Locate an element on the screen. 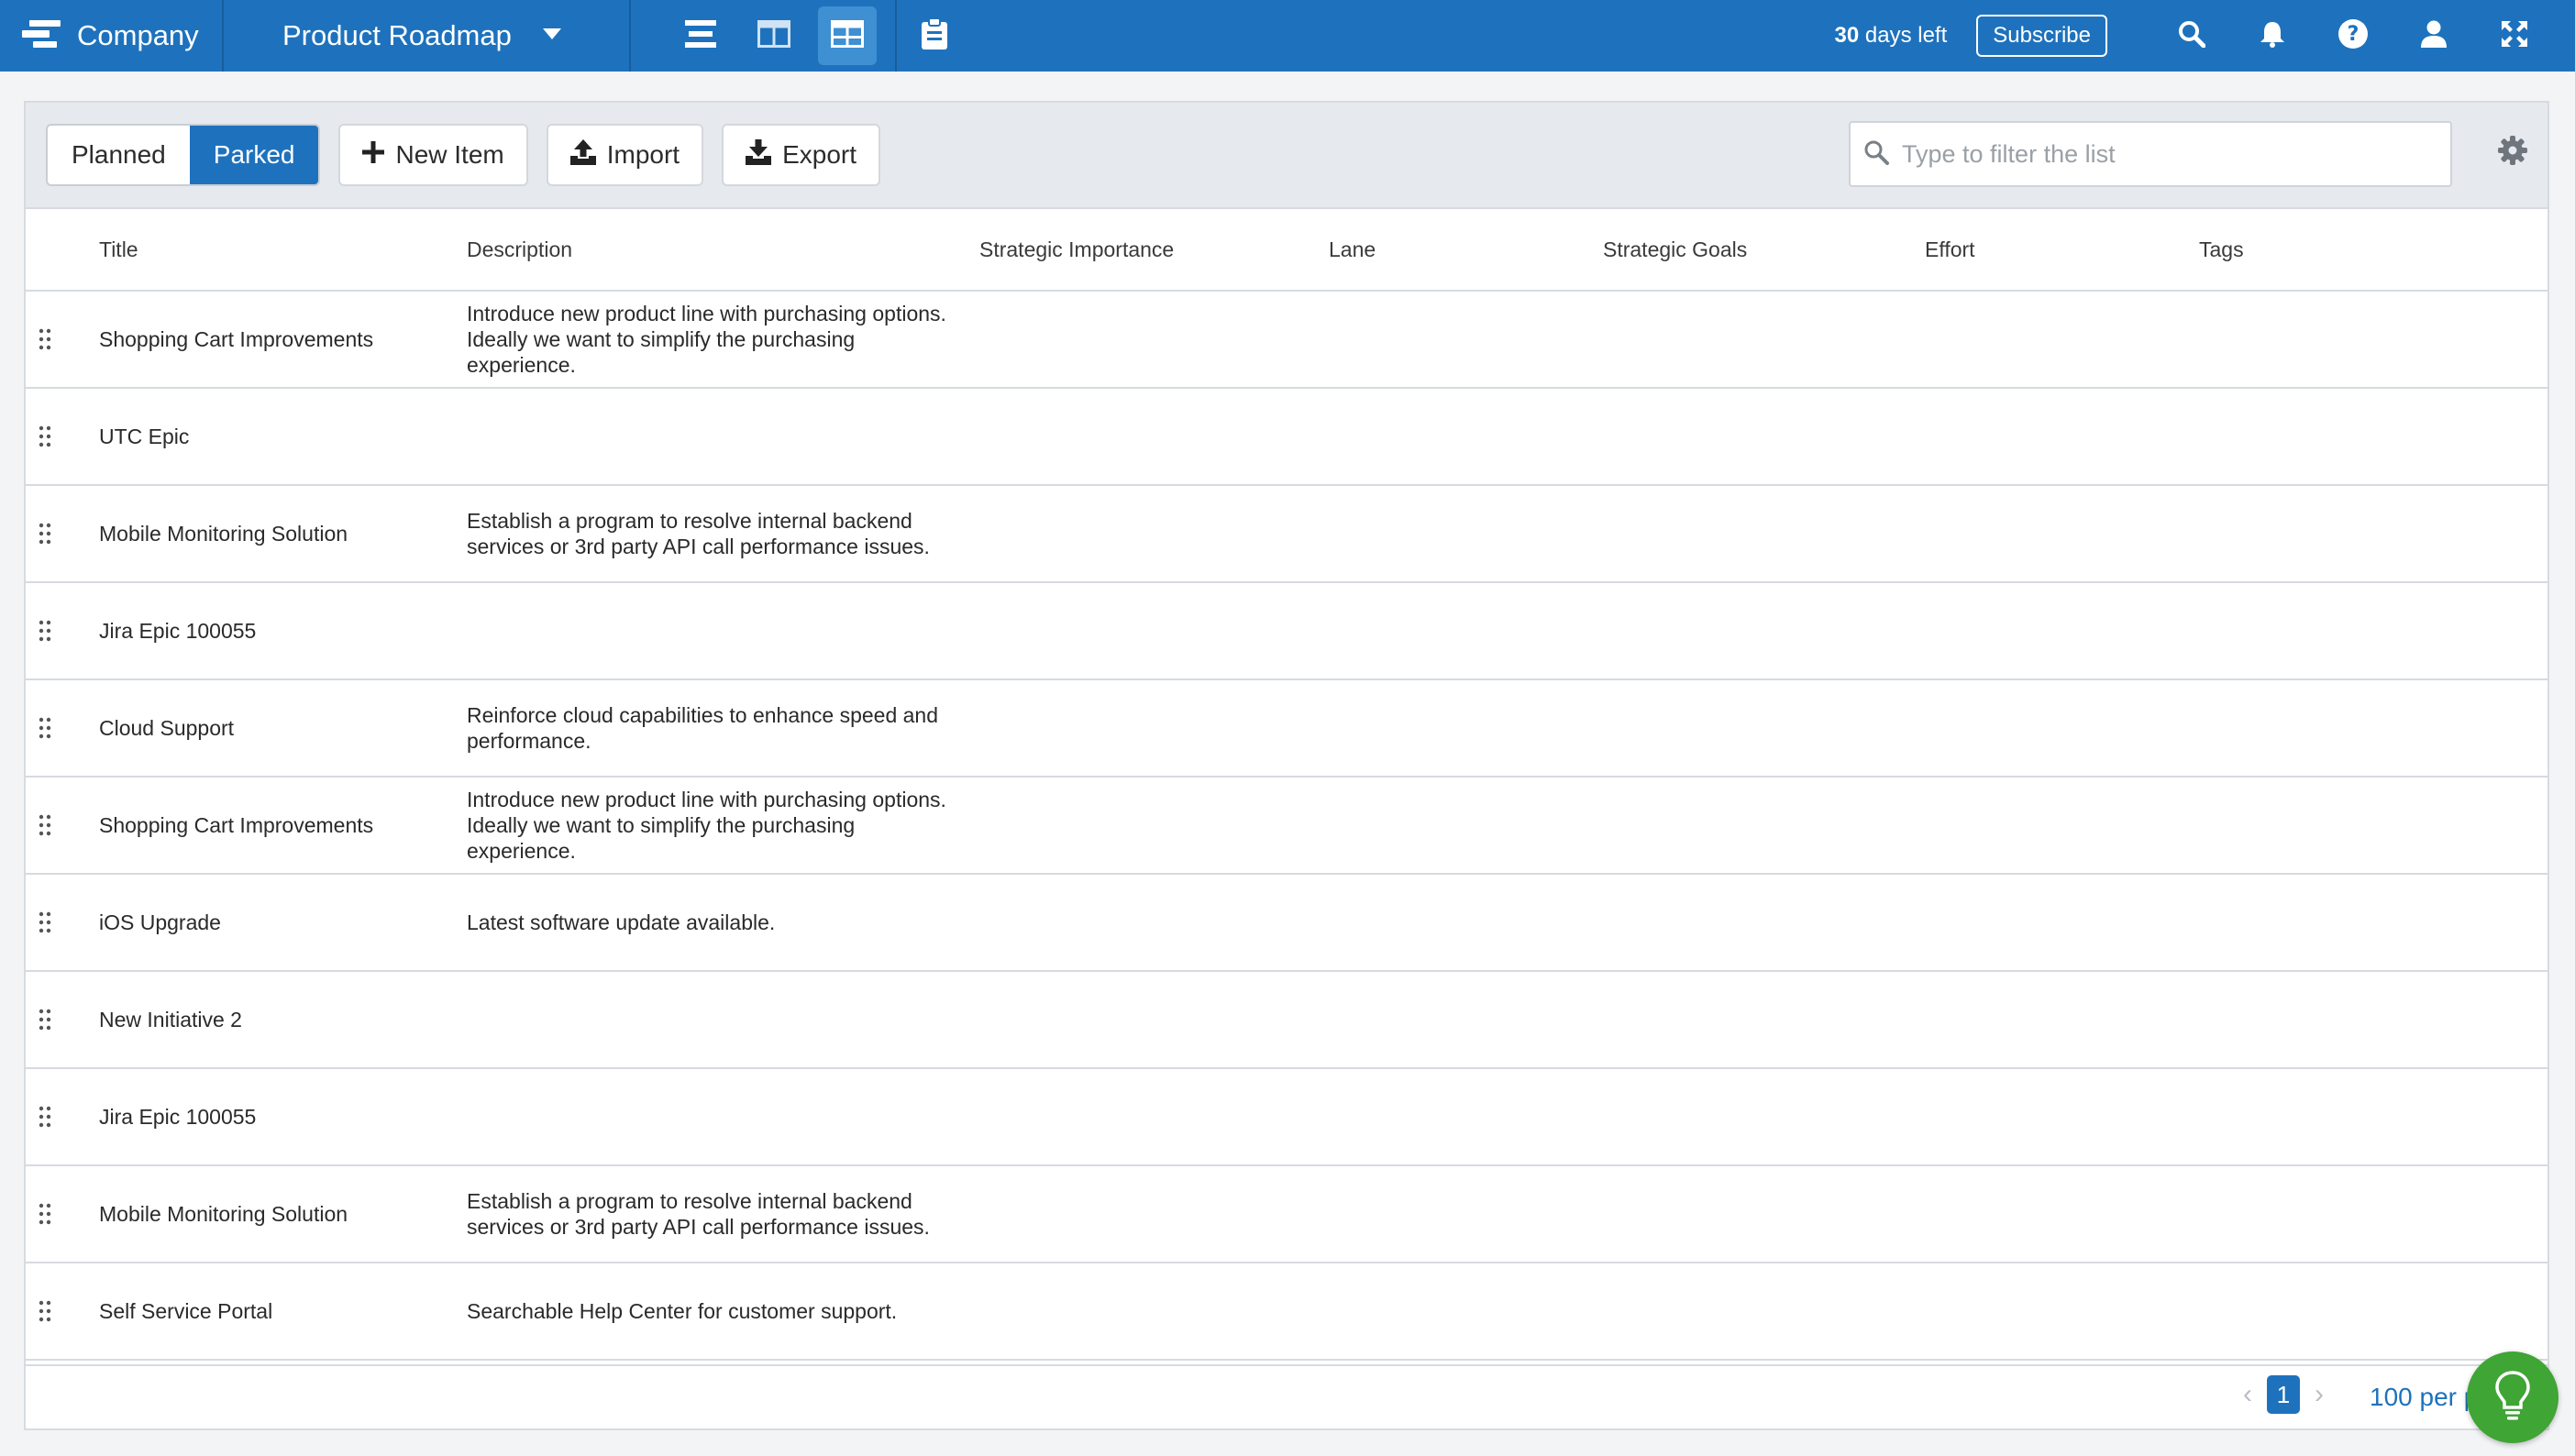 The width and height of the screenshot is (2575, 1456). upload-icon is located at coordinates (583, 154).